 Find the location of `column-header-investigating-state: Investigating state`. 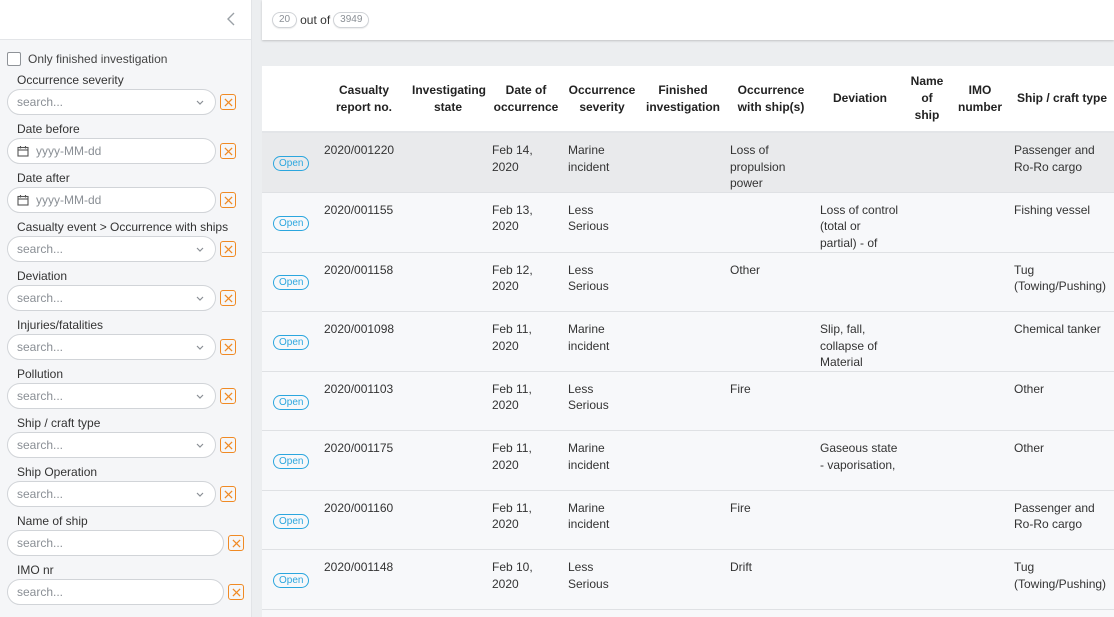

column-header-investigating-state: Investigating state is located at coordinates (448, 99).